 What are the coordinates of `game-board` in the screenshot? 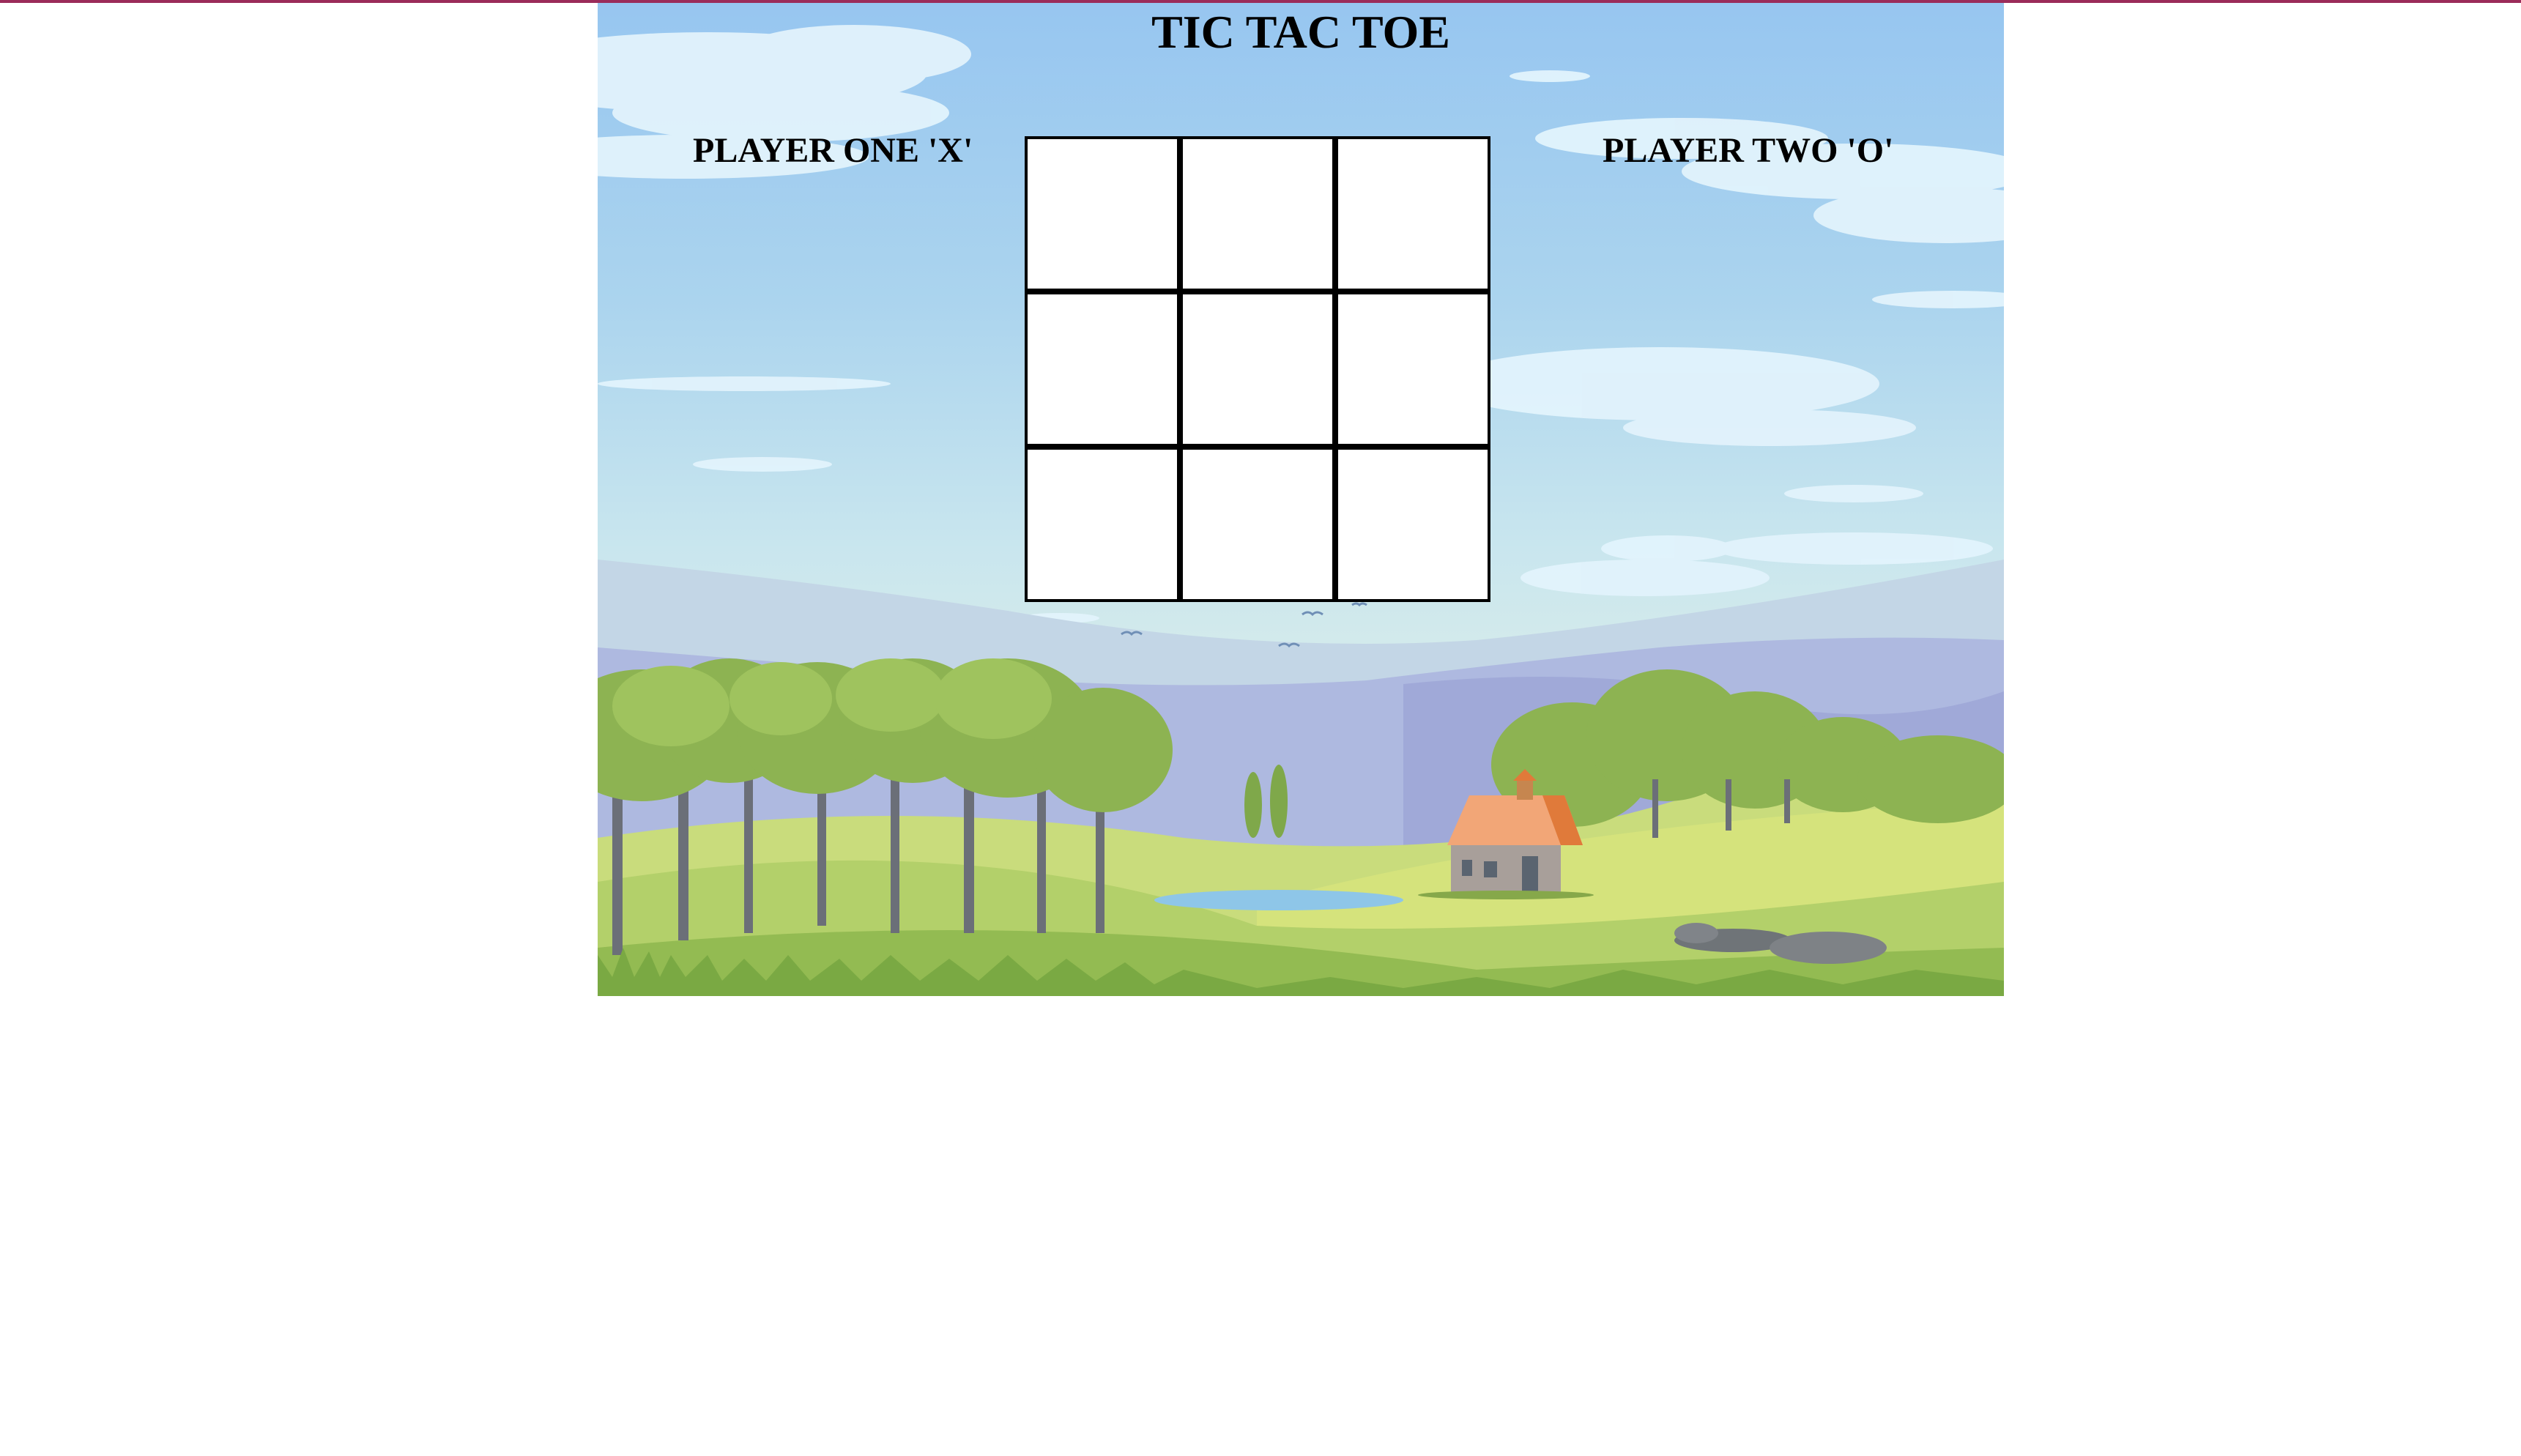 It's located at (1258, 369).